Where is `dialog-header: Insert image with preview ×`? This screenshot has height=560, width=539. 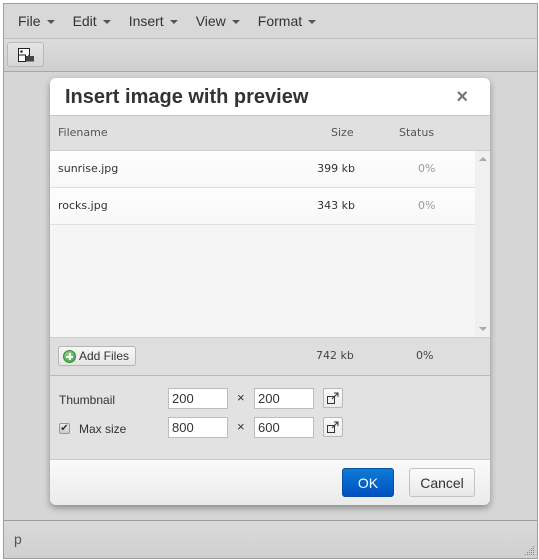
dialog-header: Insert image with preview × is located at coordinates (270, 97).